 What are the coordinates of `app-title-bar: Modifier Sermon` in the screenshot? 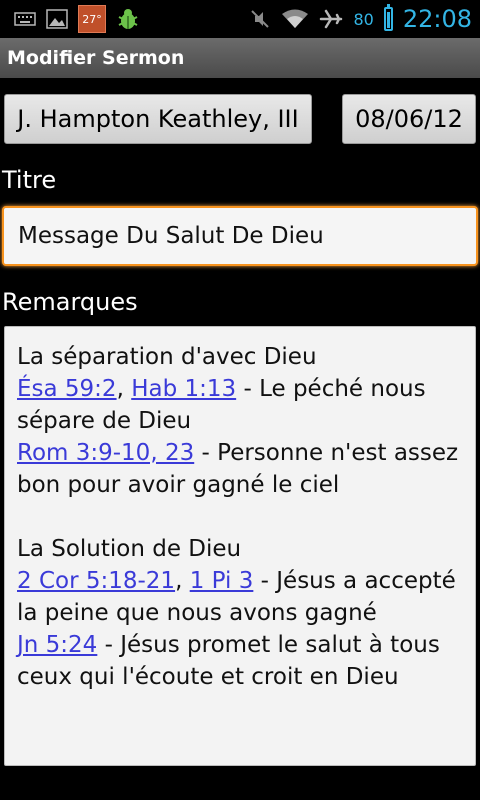 It's located at (240, 58).